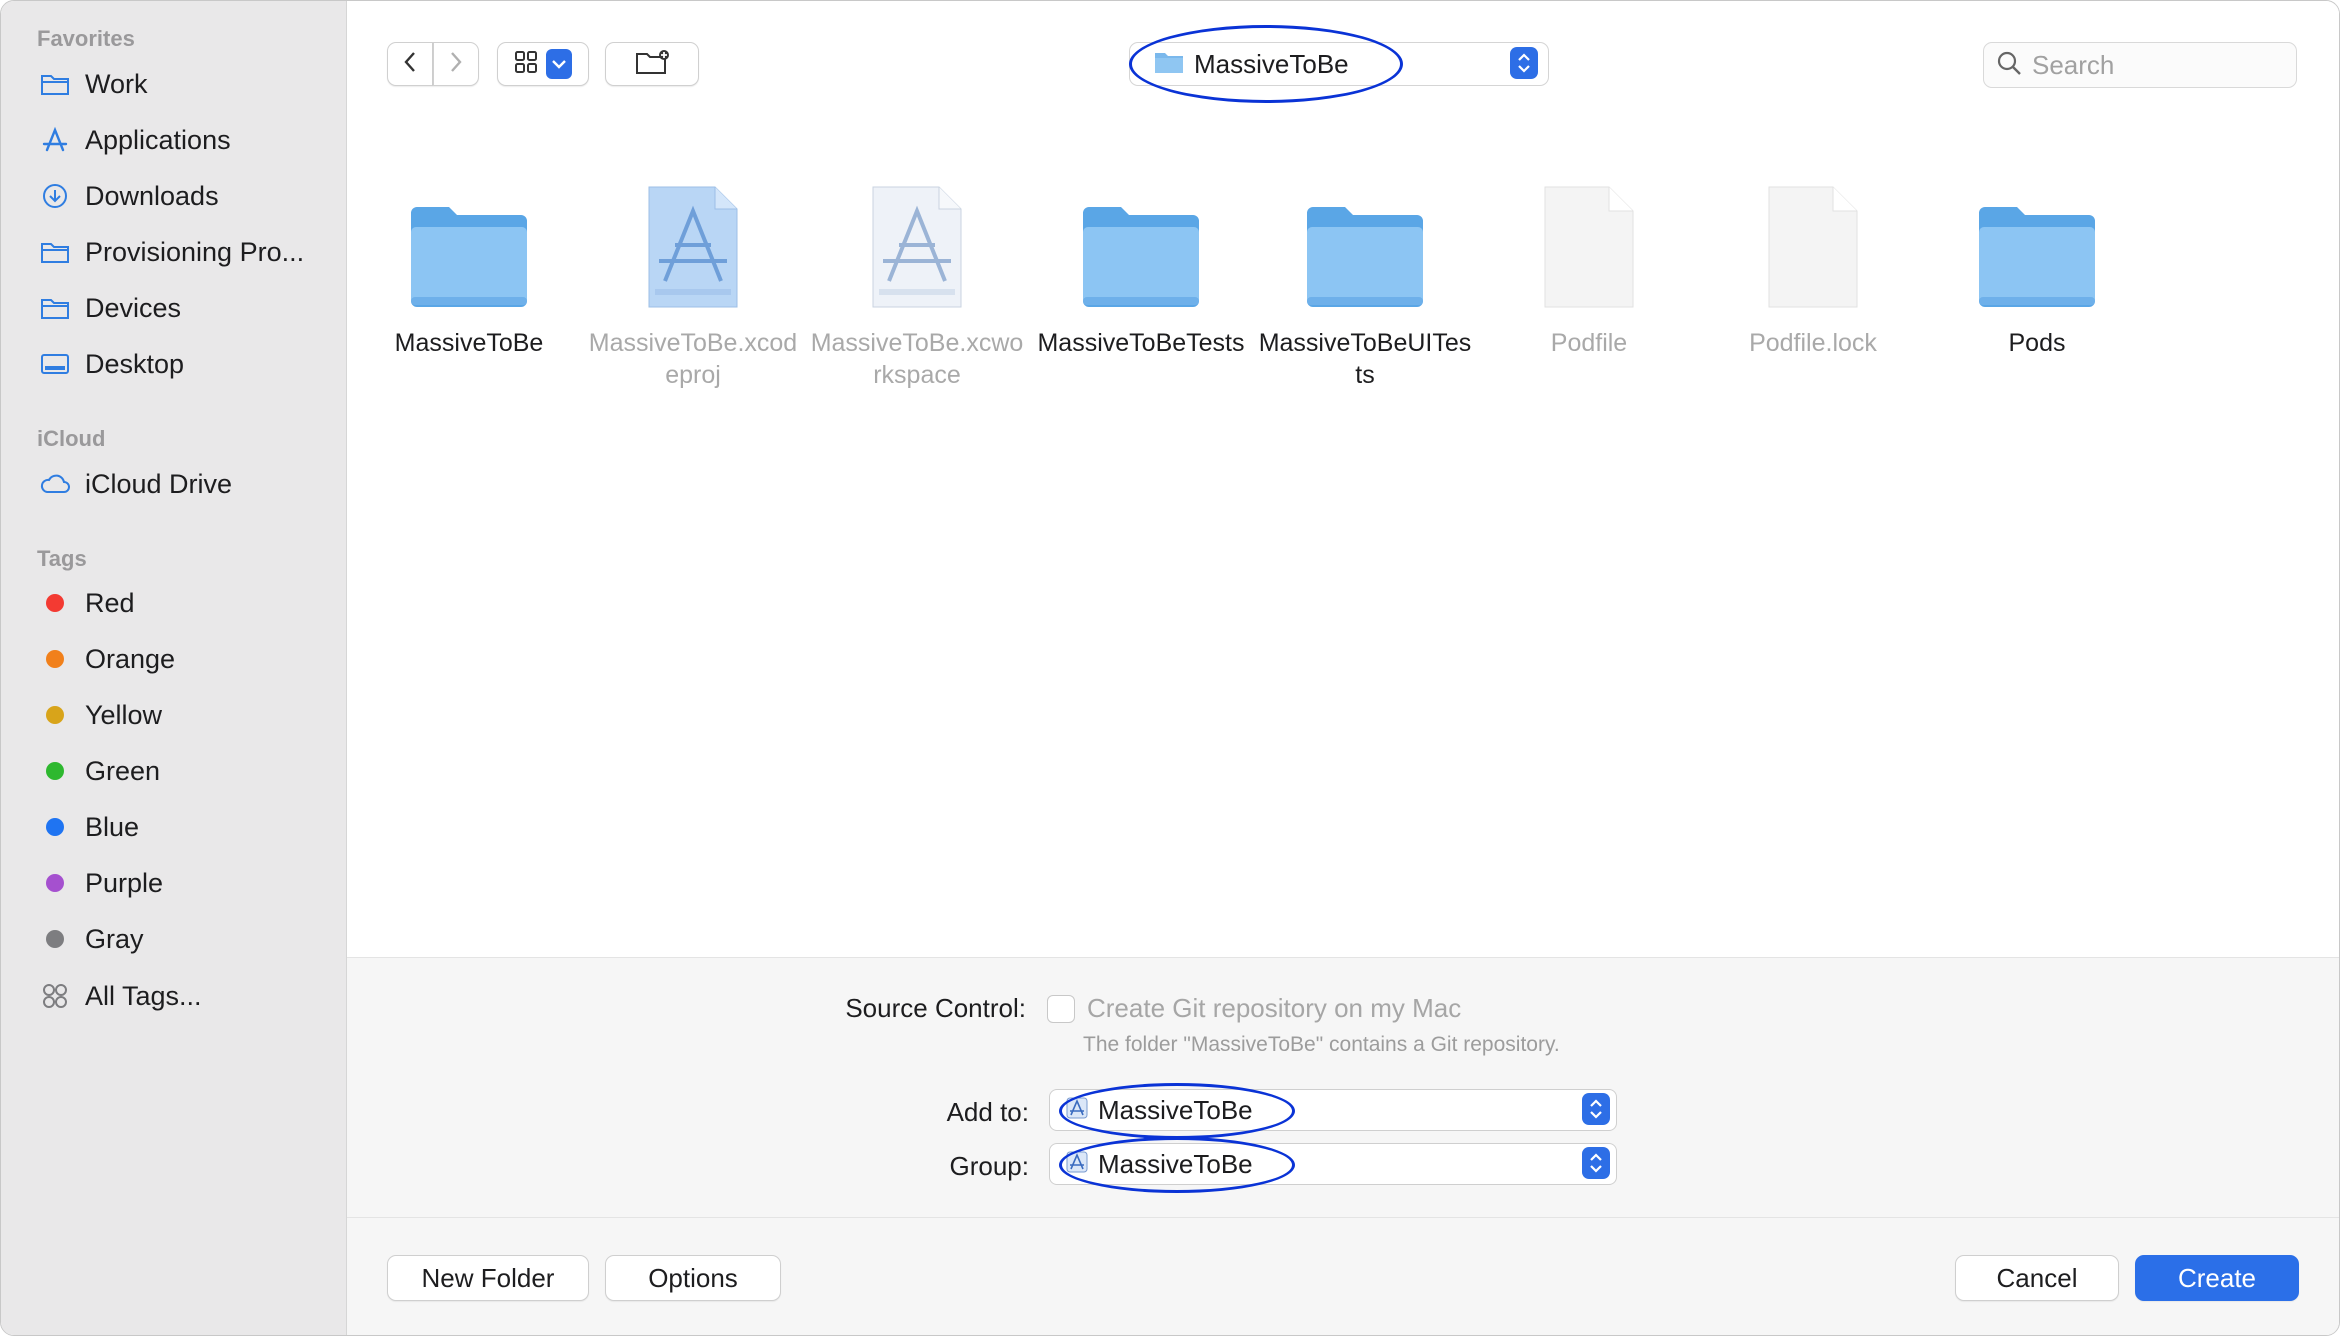 The image size is (2340, 1336). I want to click on file-item: Podfile.lock, so click(1813, 268).